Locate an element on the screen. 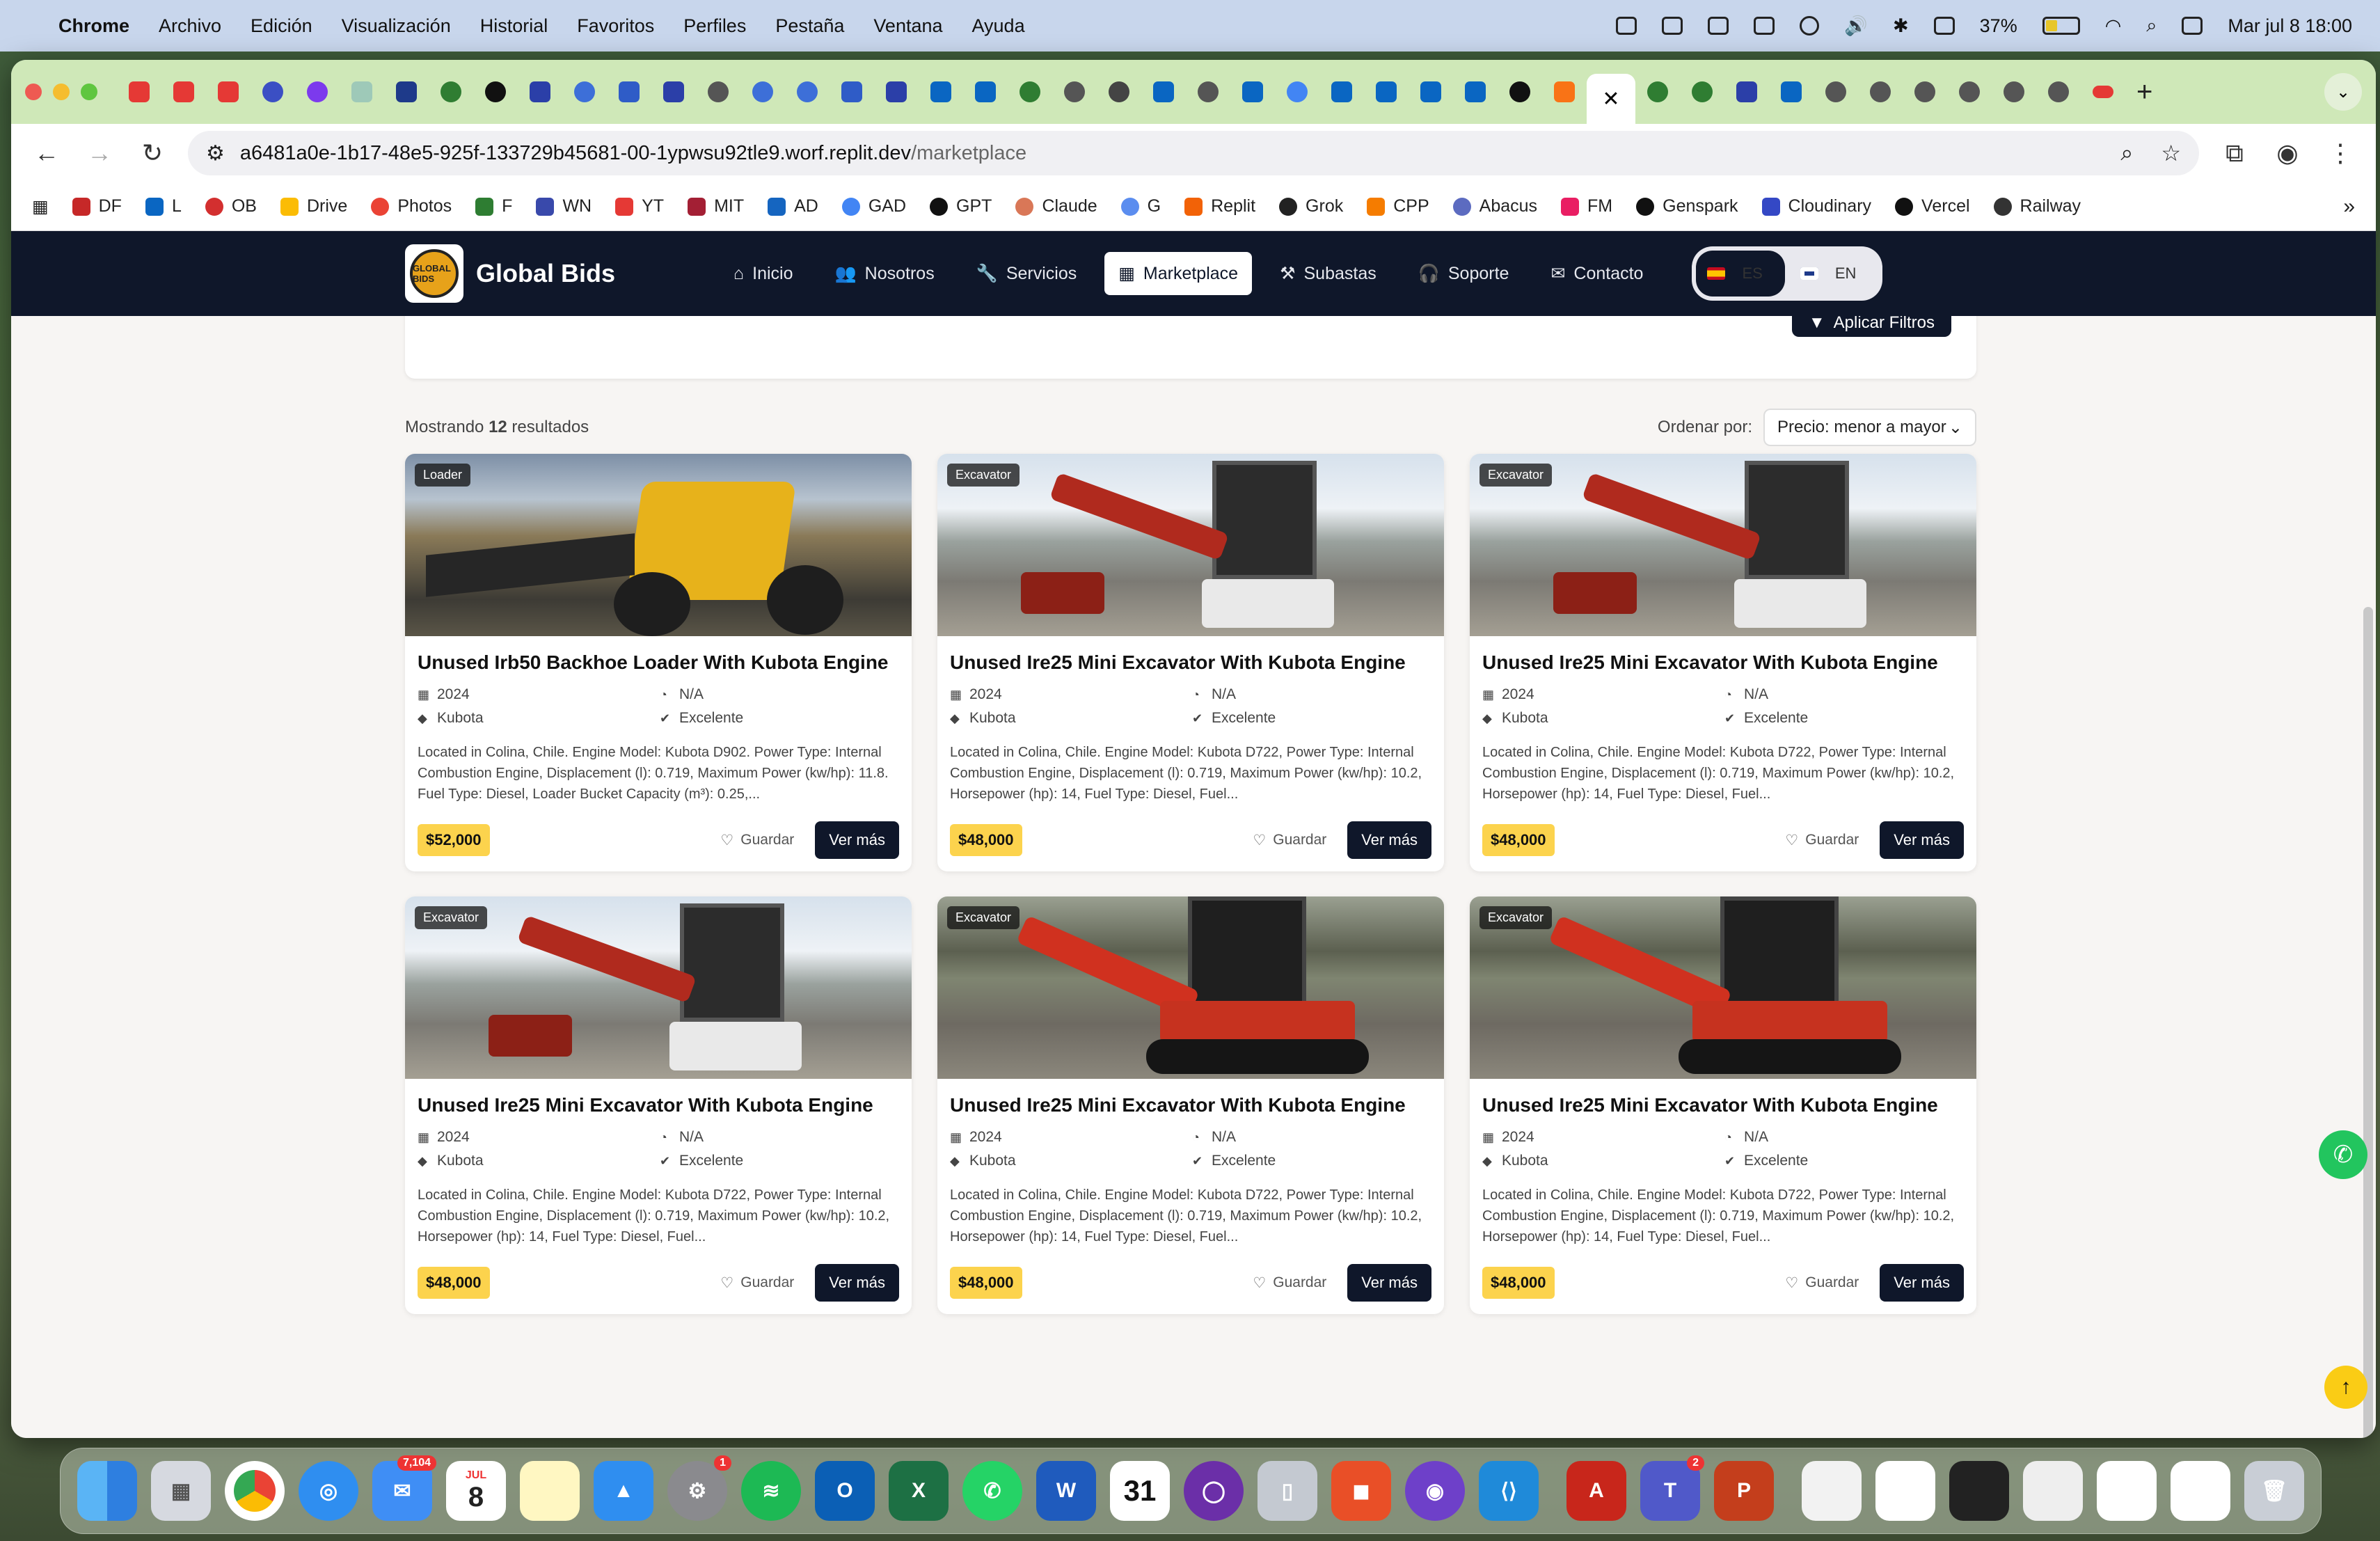  bookmark-photos: Photos is located at coordinates (411, 206).